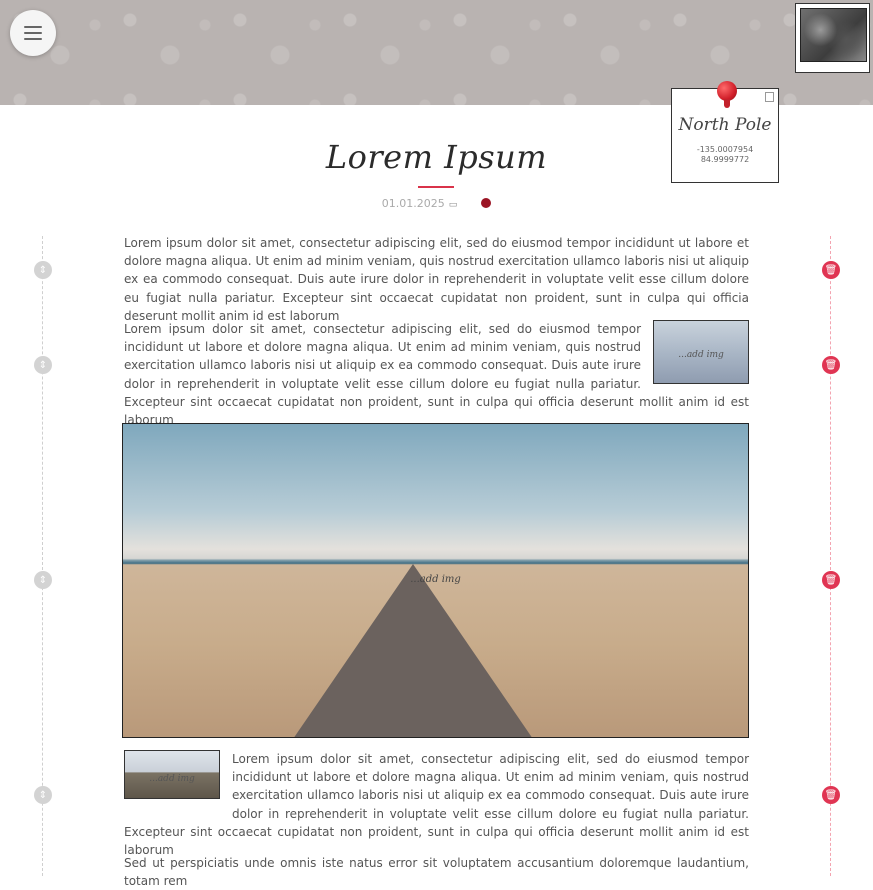 This screenshot has width=873, height=890. I want to click on pushpin-icon, so click(727, 91).